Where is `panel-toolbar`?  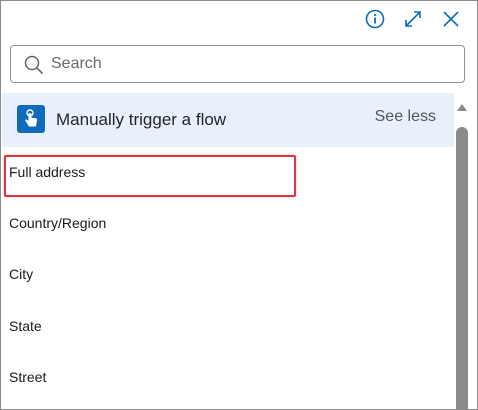 panel-toolbar is located at coordinates (413, 19).